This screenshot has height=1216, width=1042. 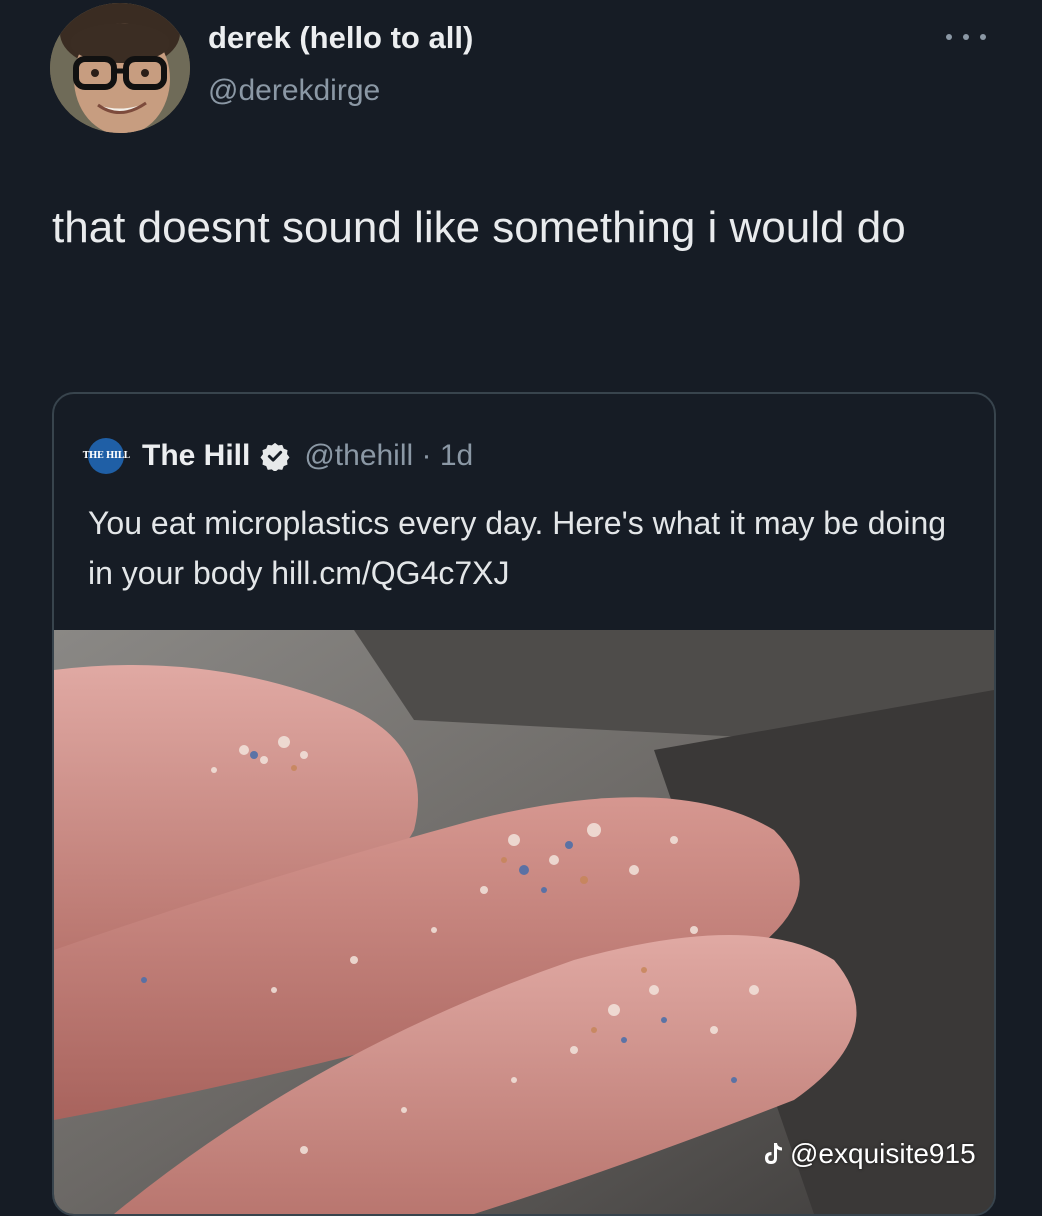 I want to click on author-display-name: derek (hello to all), so click(x=340, y=38).